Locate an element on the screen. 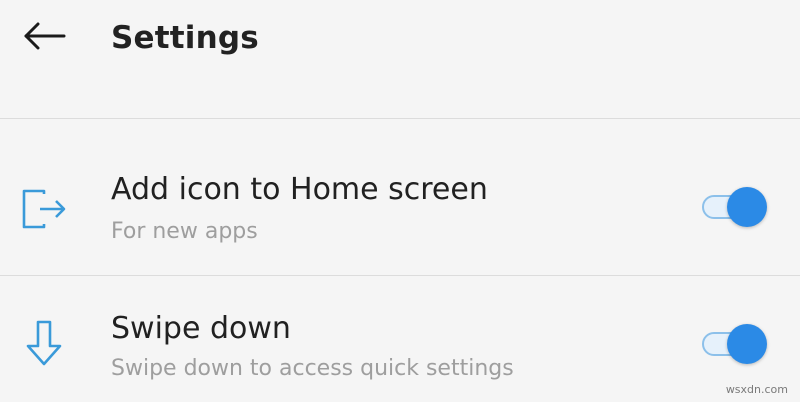 The image size is (800, 402). watermark: wsxdn.com is located at coordinates (756, 389).